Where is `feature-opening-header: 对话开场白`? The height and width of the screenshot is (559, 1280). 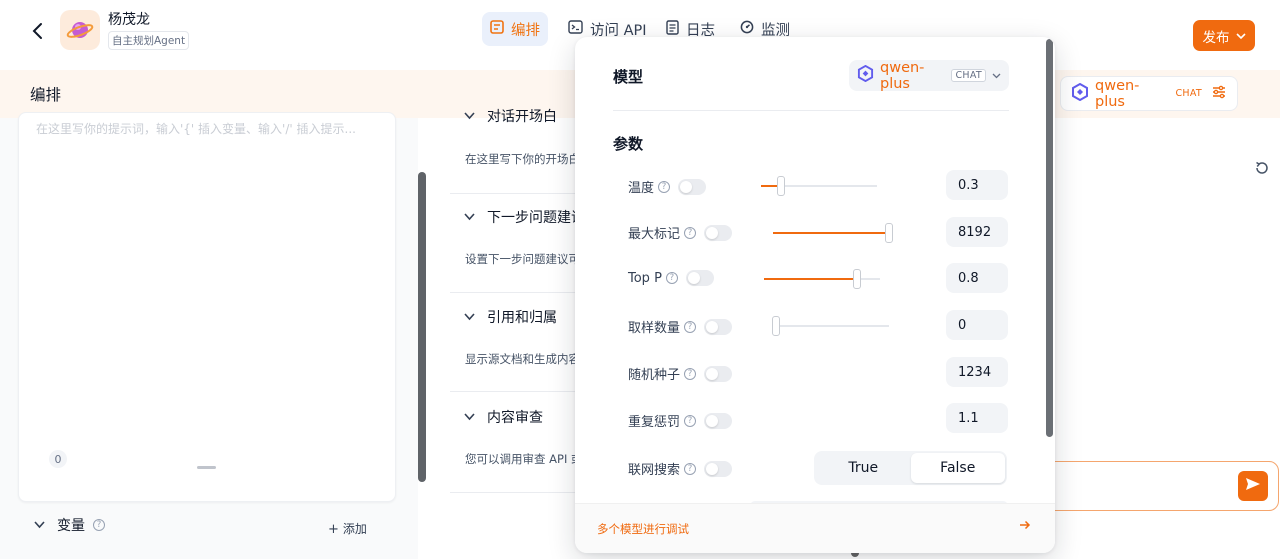
feature-opening-header: 对话开场白 is located at coordinates (510, 116).